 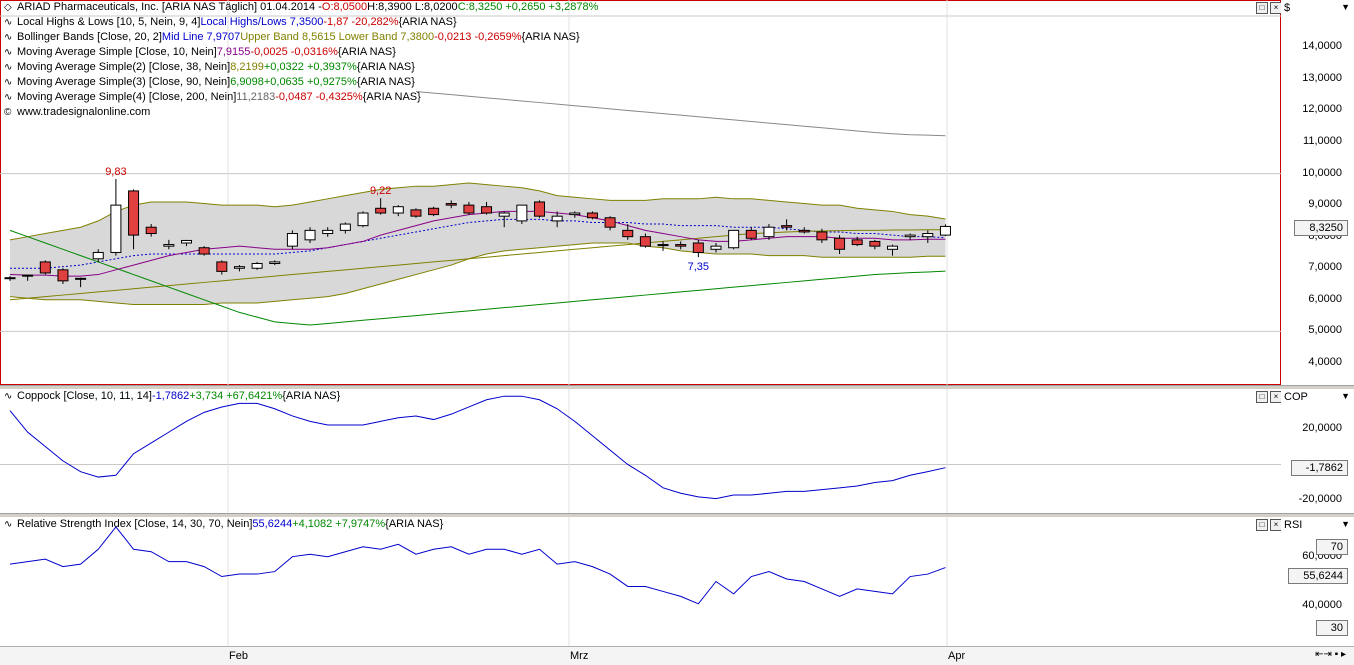 What do you see at coordinates (201, 37) in the screenshot?
I see `legend-text: Mid Line 7,9707` at bounding box center [201, 37].